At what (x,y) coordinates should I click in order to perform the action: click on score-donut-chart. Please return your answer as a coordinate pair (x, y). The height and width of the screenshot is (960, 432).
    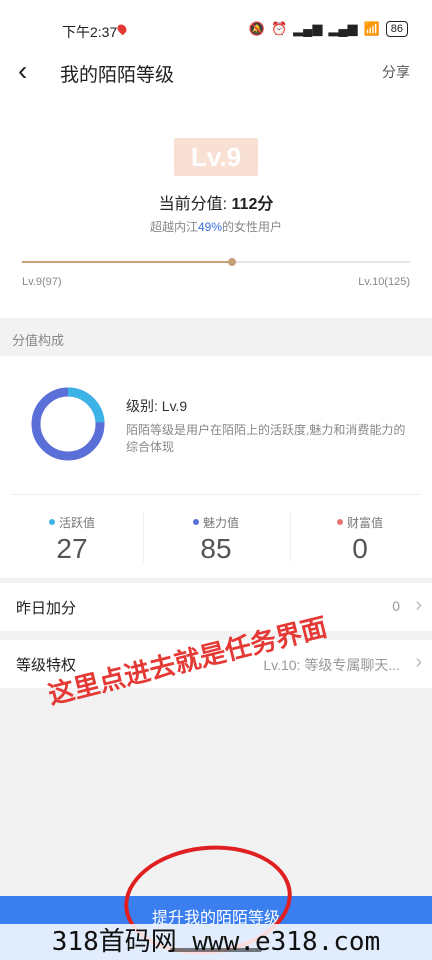
    Looking at the image, I should click on (68, 424).